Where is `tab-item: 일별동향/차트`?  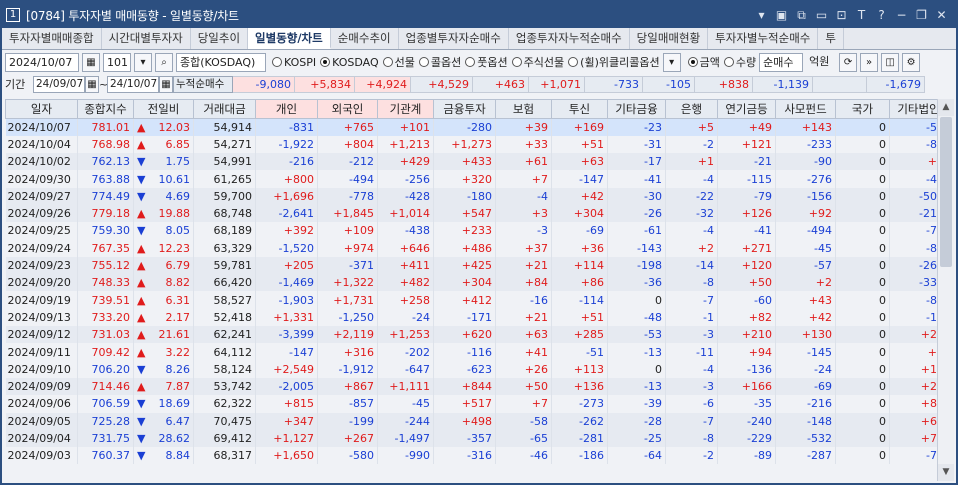
tab-item: 일별동향/차트 is located at coordinates (289, 38).